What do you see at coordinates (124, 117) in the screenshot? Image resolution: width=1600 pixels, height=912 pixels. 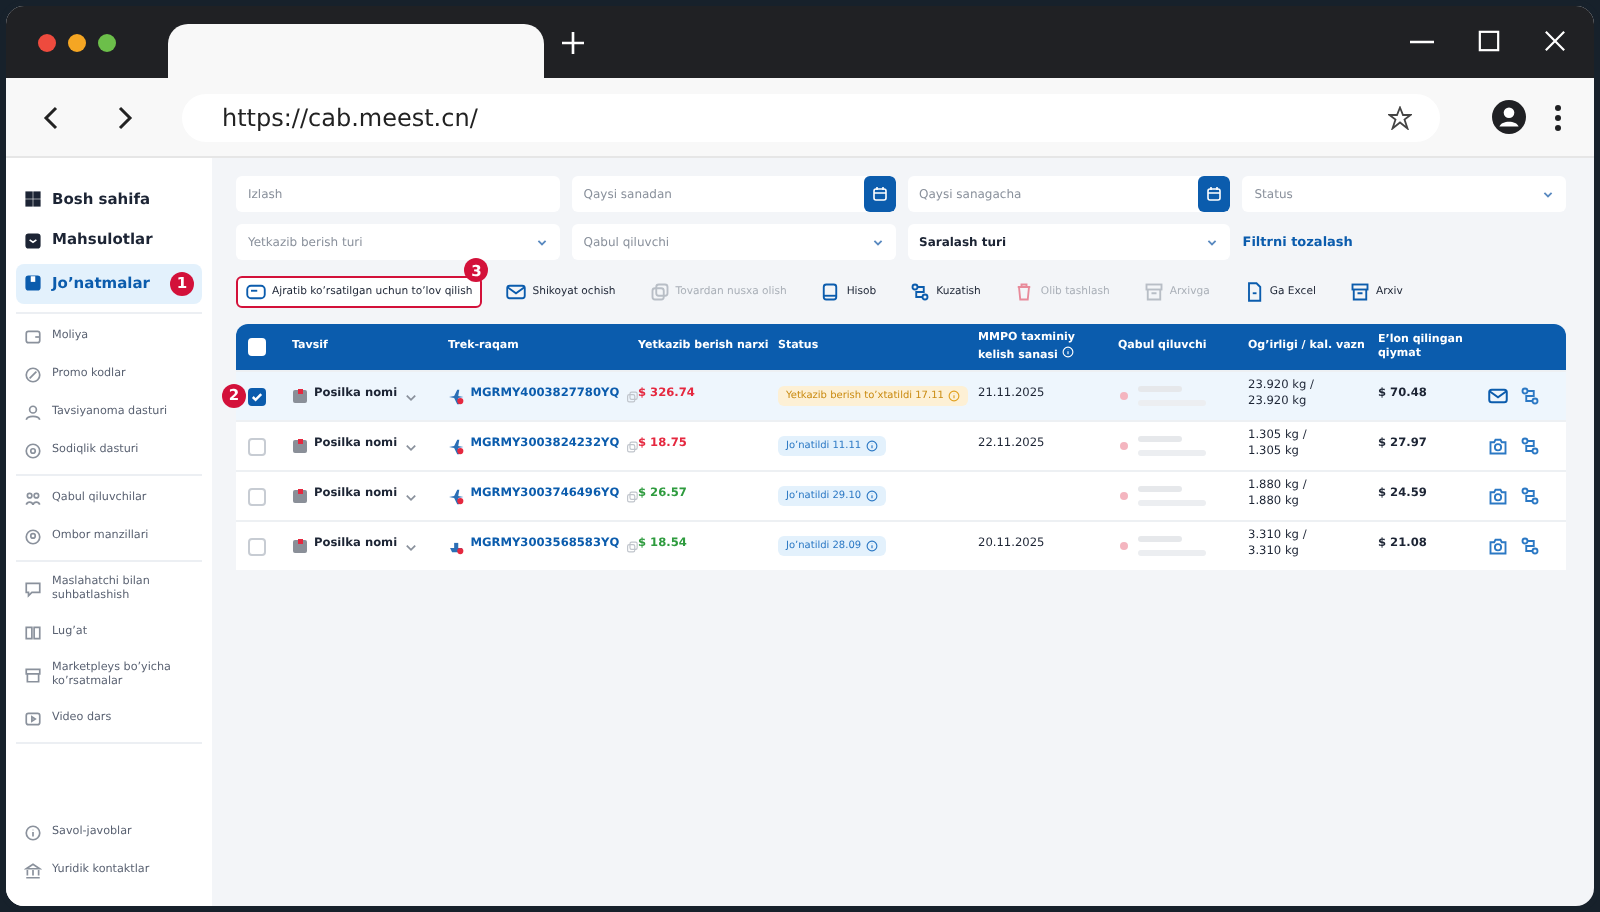 I see `forward-icon` at bounding box center [124, 117].